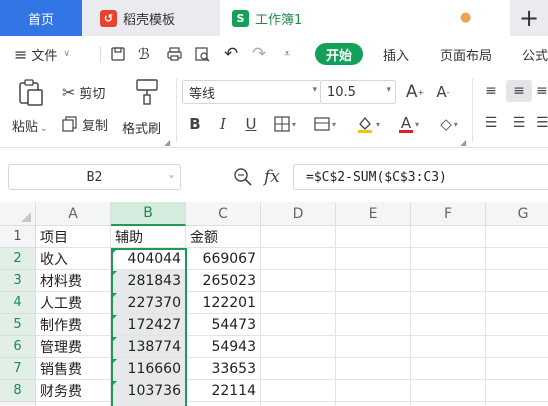 The width and height of the screenshot is (548, 406). What do you see at coordinates (298, 325) in the screenshot?
I see `cell-d5` at bounding box center [298, 325].